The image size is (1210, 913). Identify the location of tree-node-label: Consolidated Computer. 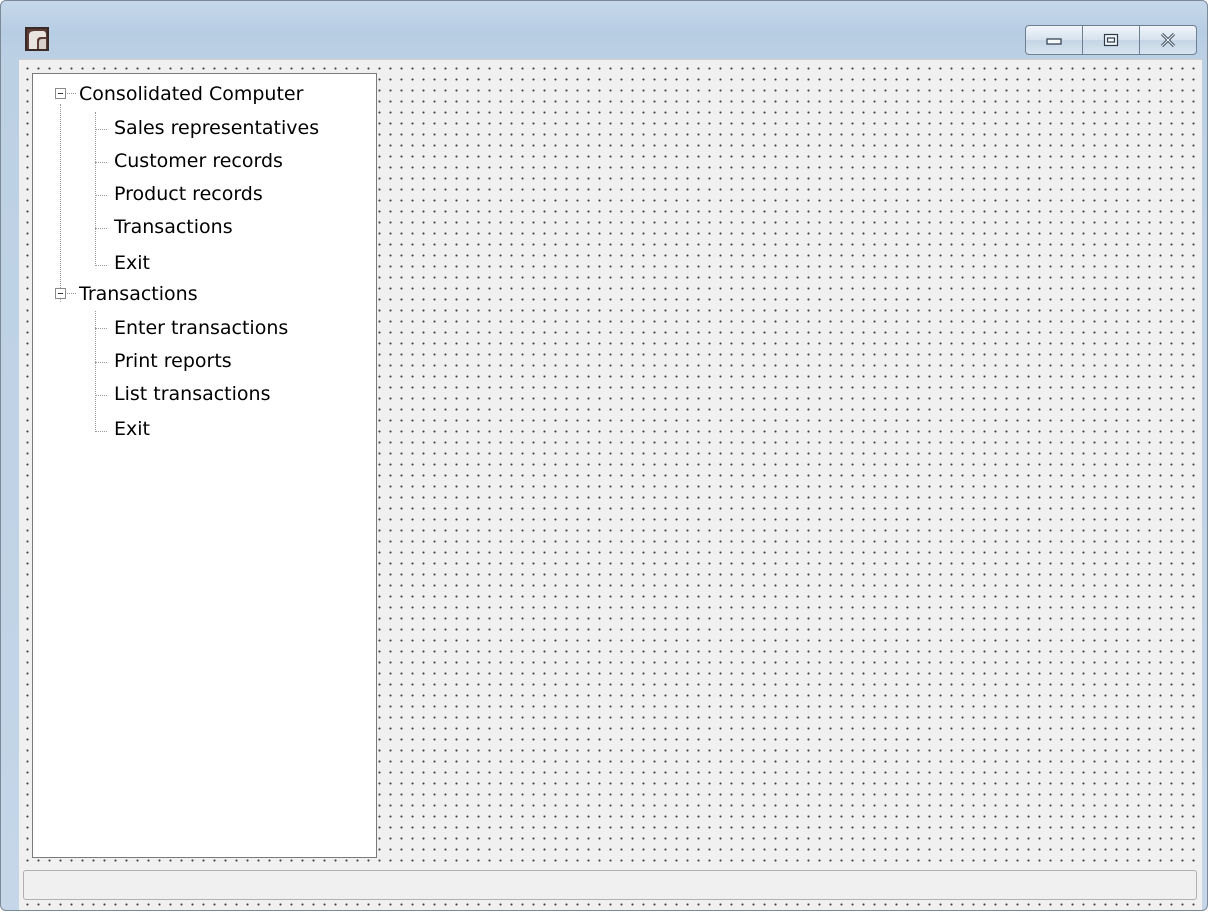
(191, 93).